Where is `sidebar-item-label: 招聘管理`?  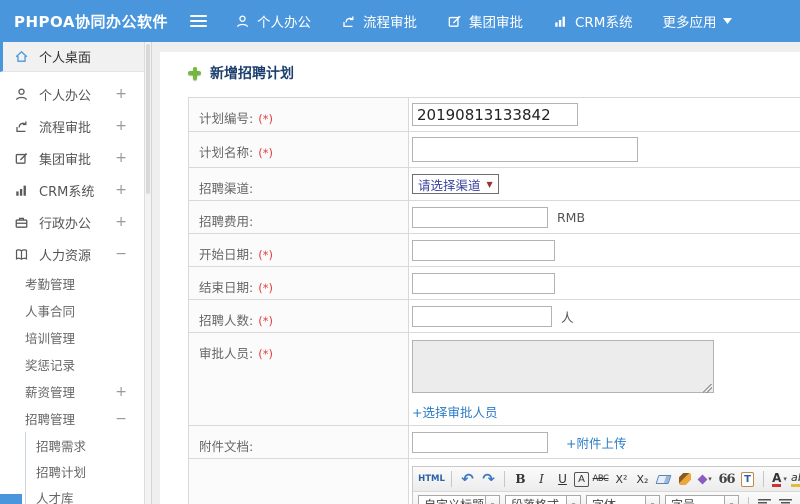
sidebar-item-label: 招聘管理 is located at coordinates (50, 419).